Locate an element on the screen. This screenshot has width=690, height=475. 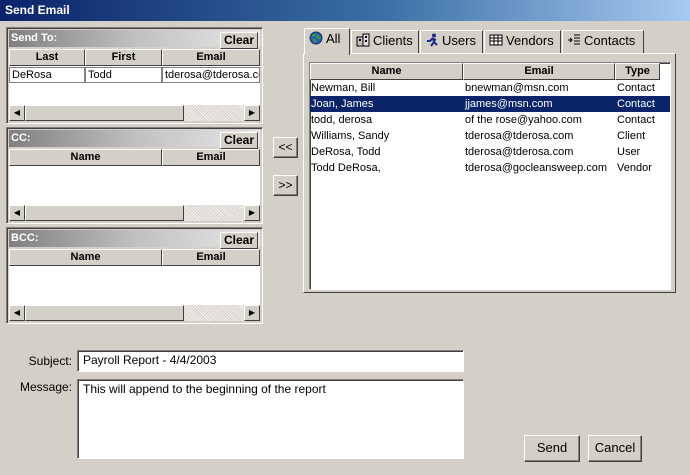
bcc-clear-button: Clear is located at coordinates (239, 240).